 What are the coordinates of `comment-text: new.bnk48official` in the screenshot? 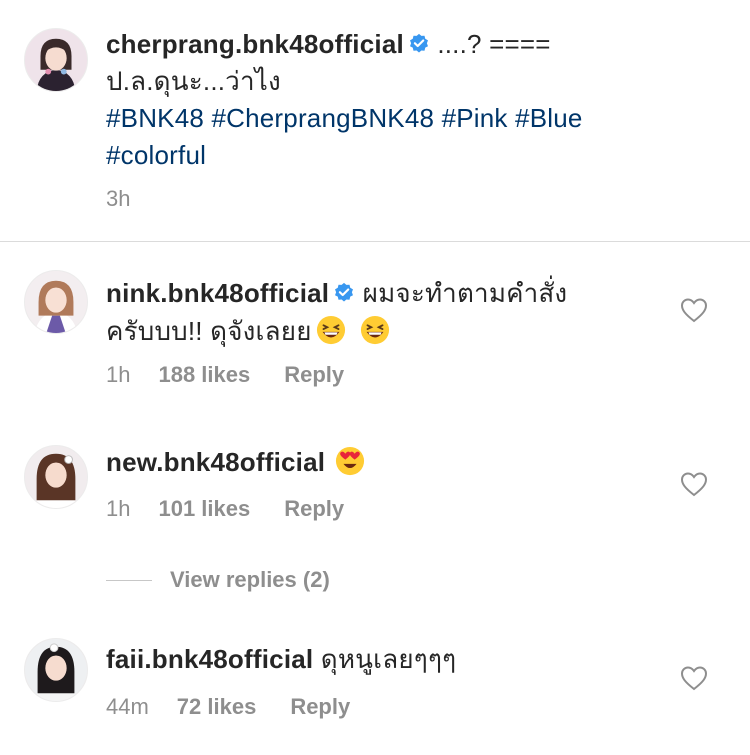 It's located at (386, 462).